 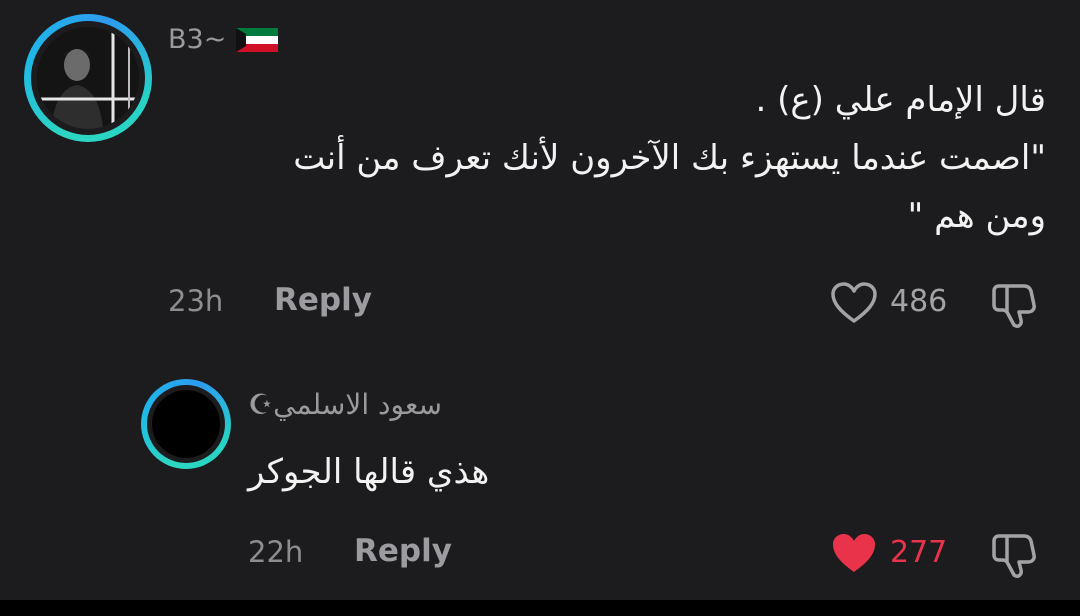 What do you see at coordinates (197, 39) in the screenshot?
I see `comment-username: B3~` at bounding box center [197, 39].